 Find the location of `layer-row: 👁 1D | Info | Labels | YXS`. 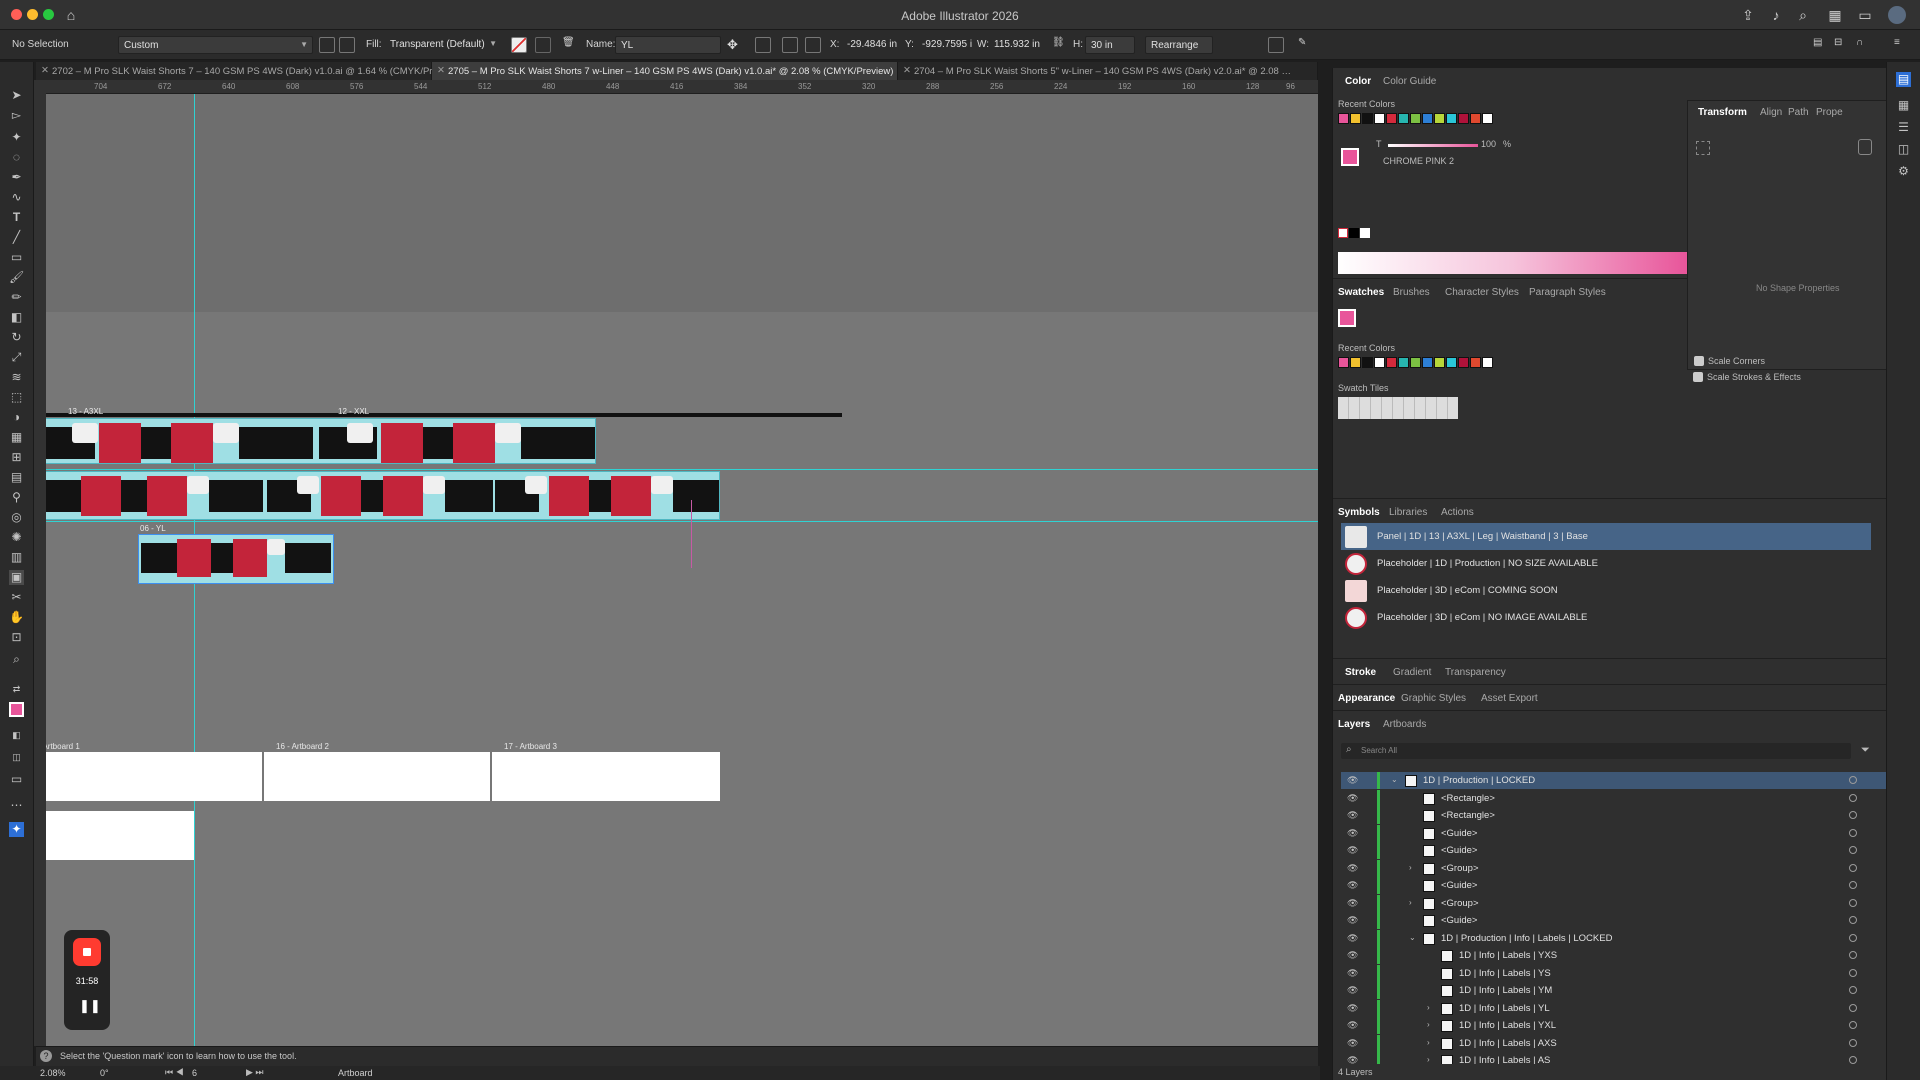

layer-row: 👁 1D | Info | Labels | YXS is located at coordinates (1614, 955).